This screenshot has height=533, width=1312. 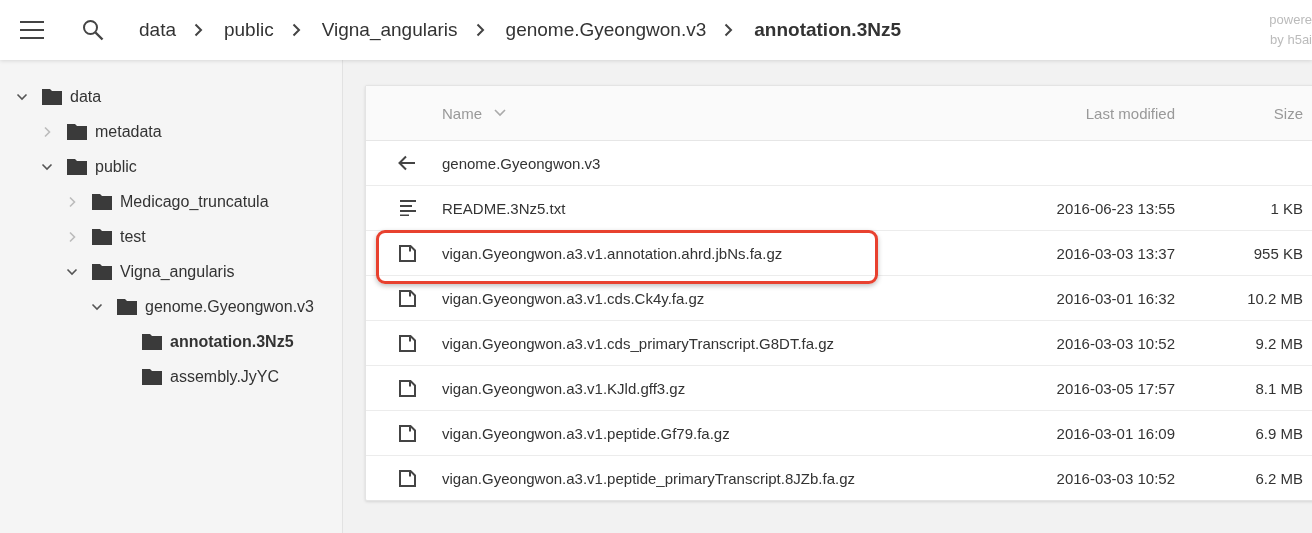 I want to click on file-name-link: vigan.Gyeongwon.a3.v1.annotation.ahrd.jbNs.fa.gz, so click(x=612, y=253).